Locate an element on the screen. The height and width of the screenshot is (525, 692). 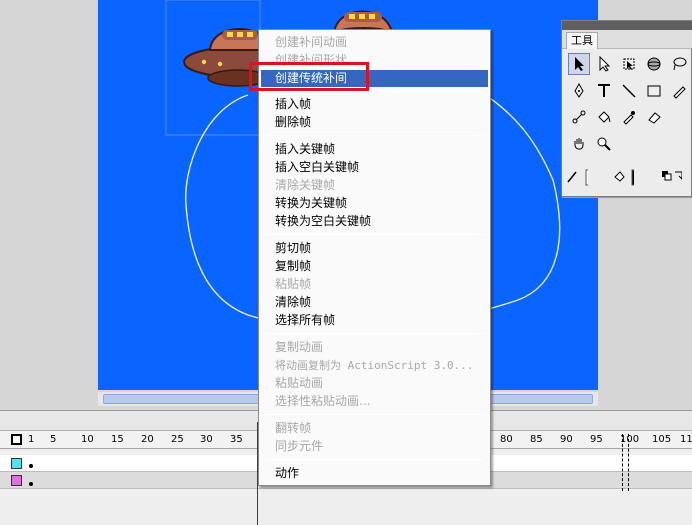
swap-colors-icon is located at coordinates (671, 177).